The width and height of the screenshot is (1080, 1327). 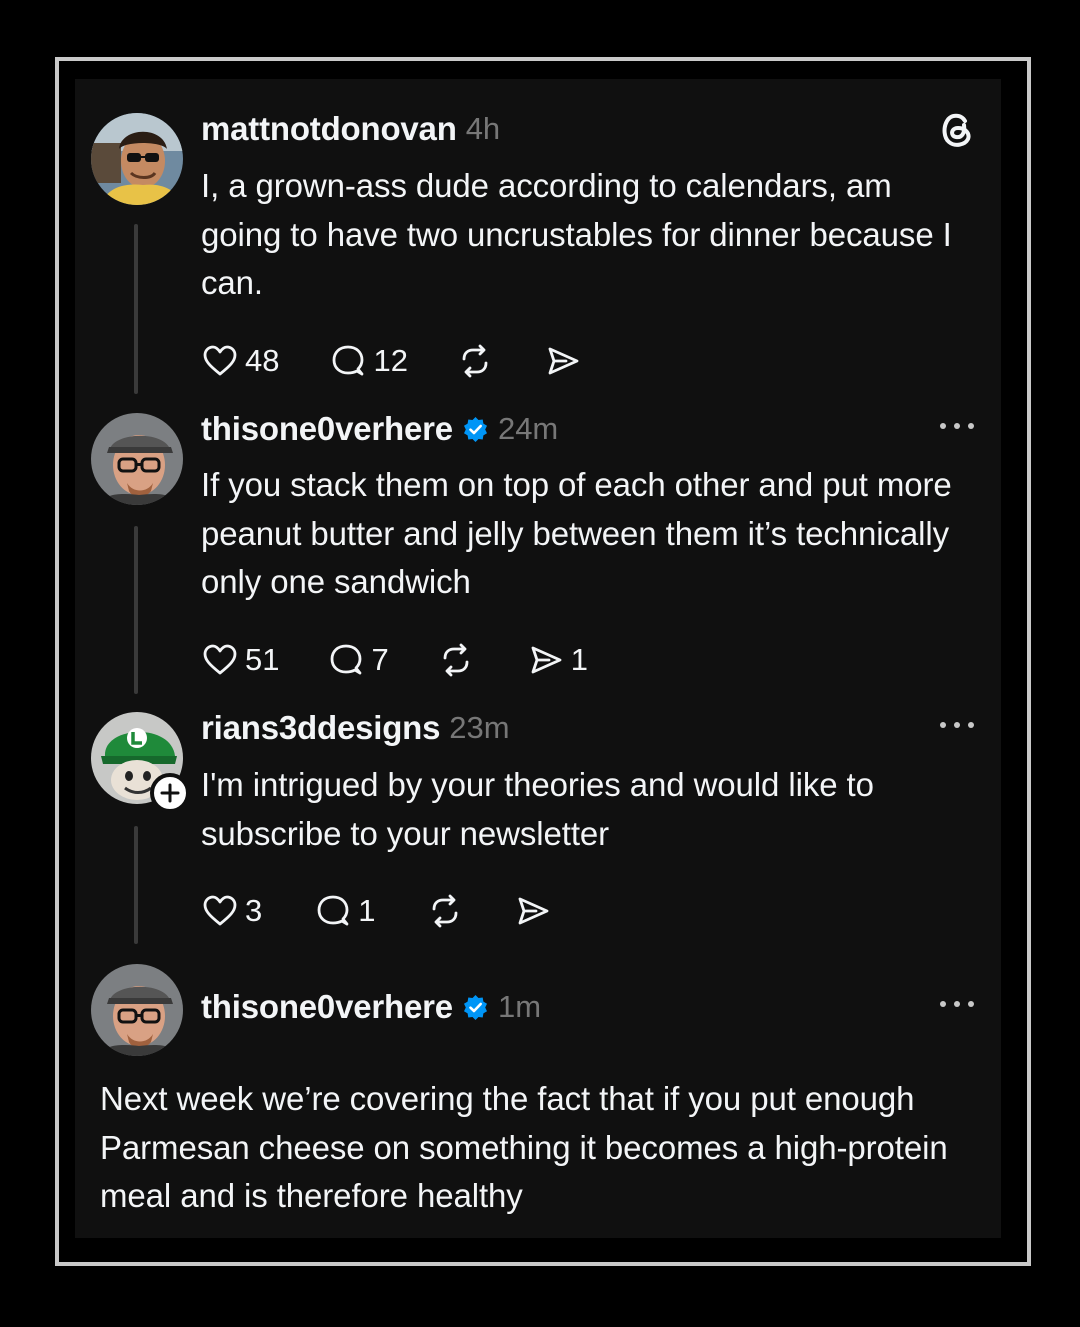 I want to click on like-count: 48, so click(x=262, y=360).